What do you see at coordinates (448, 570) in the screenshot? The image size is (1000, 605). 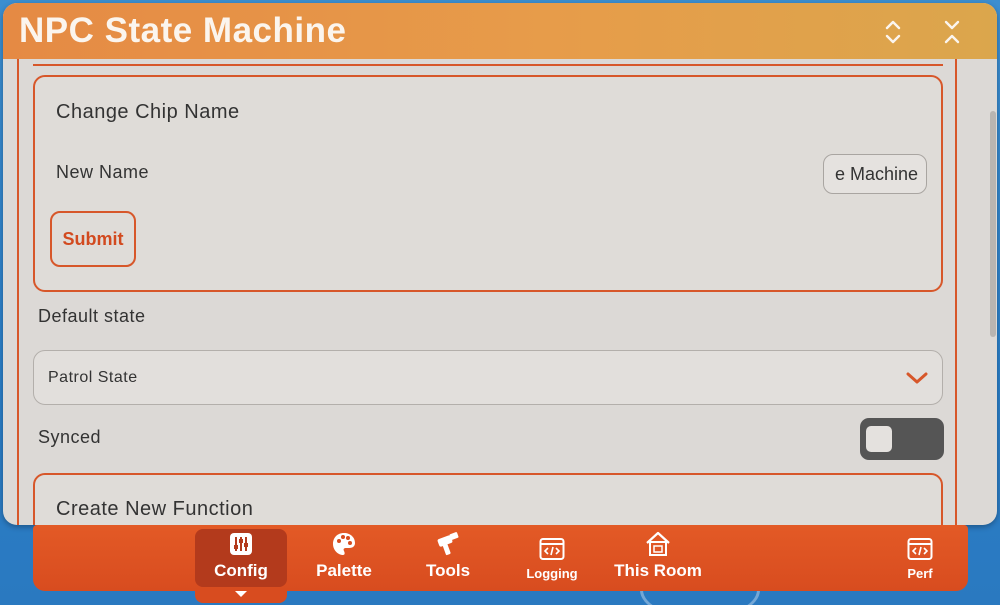 I see `tab-tools-label: Tools` at bounding box center [448, 570].